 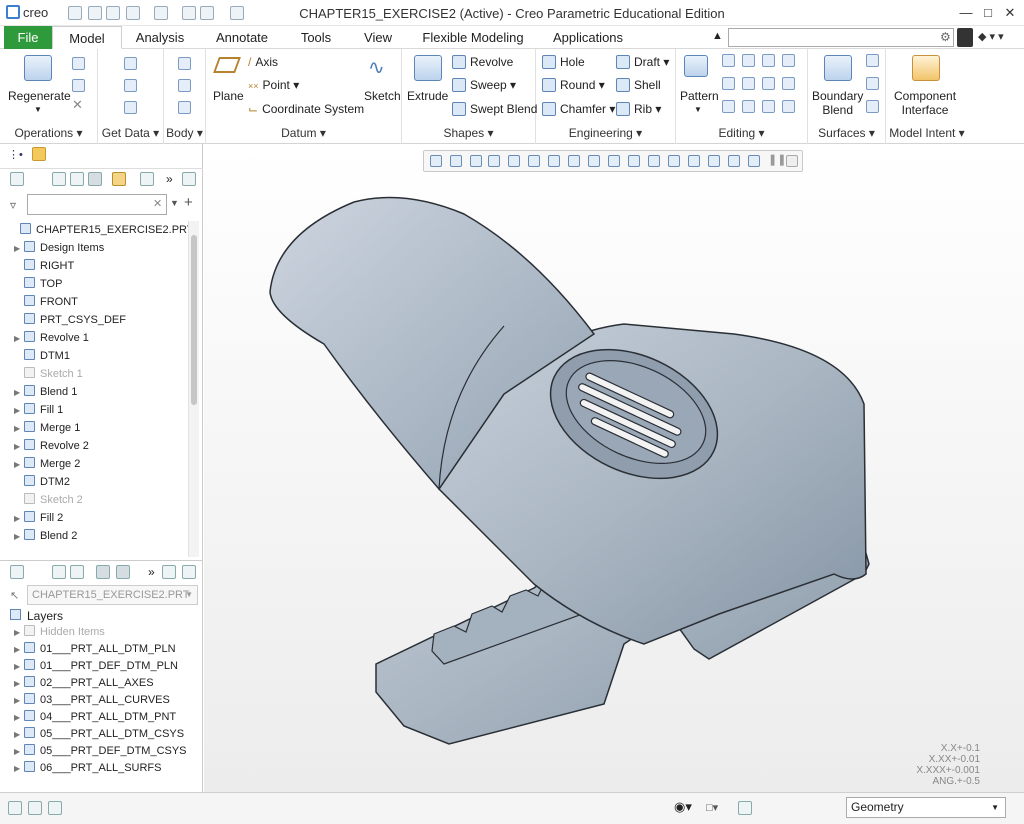 What do you see at coordinates (748, 60) in the screenshot?
I see `extend-icon` at bounding box center [748, 60].